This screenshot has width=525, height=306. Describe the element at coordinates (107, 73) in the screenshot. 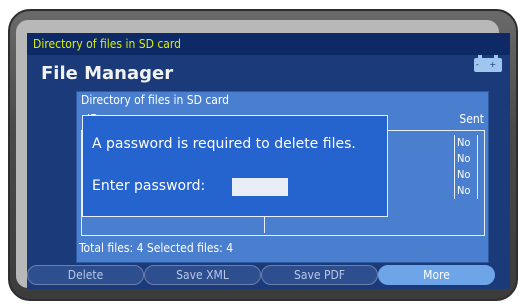

I see `page-title: File Manager` at that location.